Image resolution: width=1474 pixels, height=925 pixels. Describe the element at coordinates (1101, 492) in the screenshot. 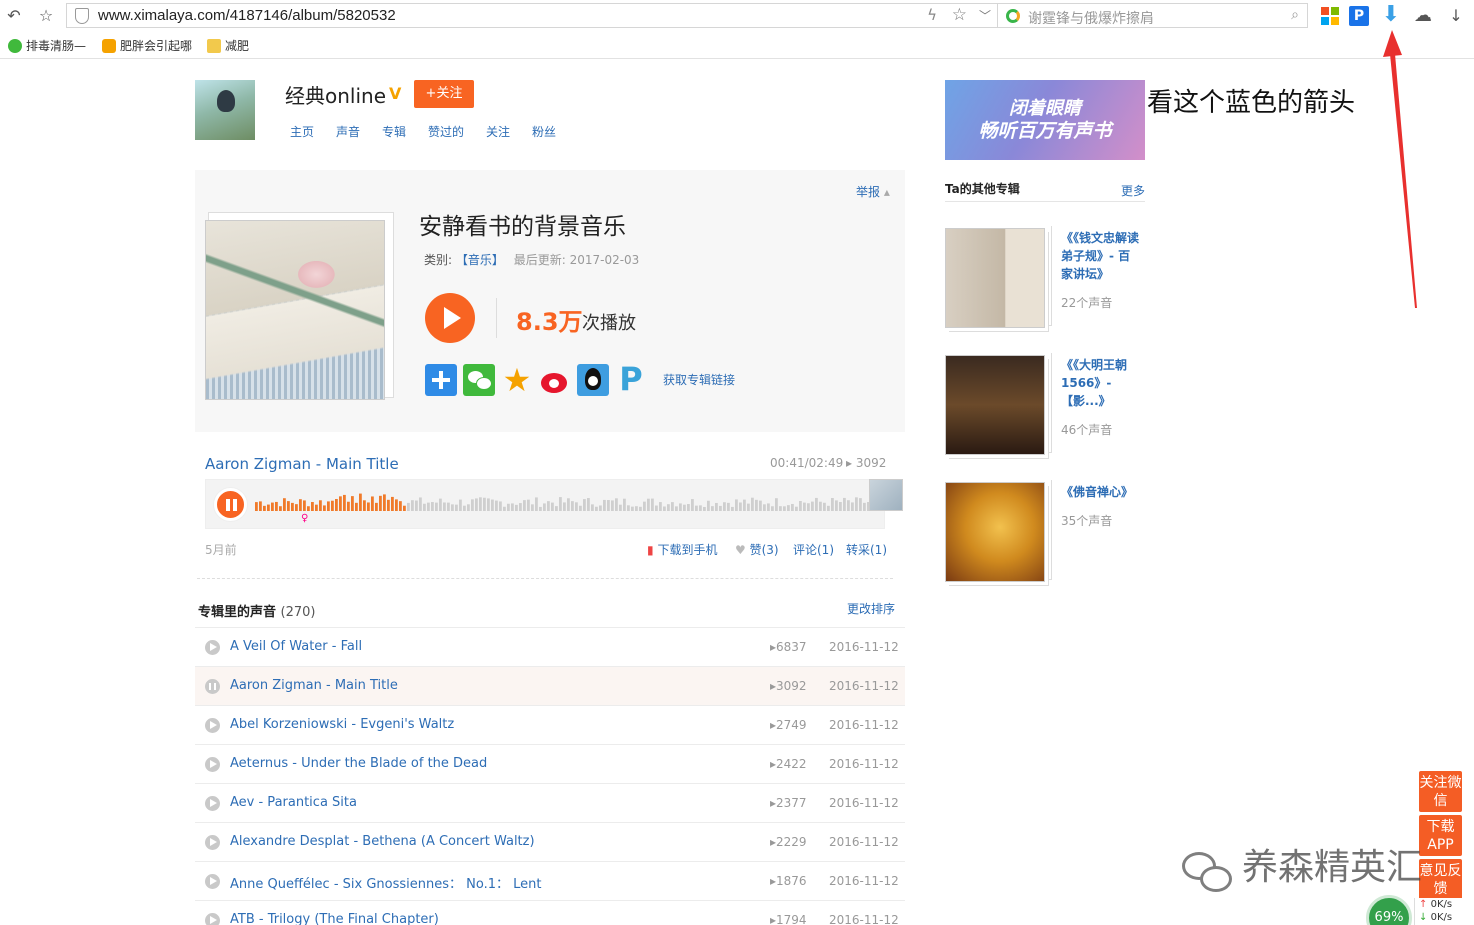

I see `other-album-title: 《佛音禅心》` at that location.